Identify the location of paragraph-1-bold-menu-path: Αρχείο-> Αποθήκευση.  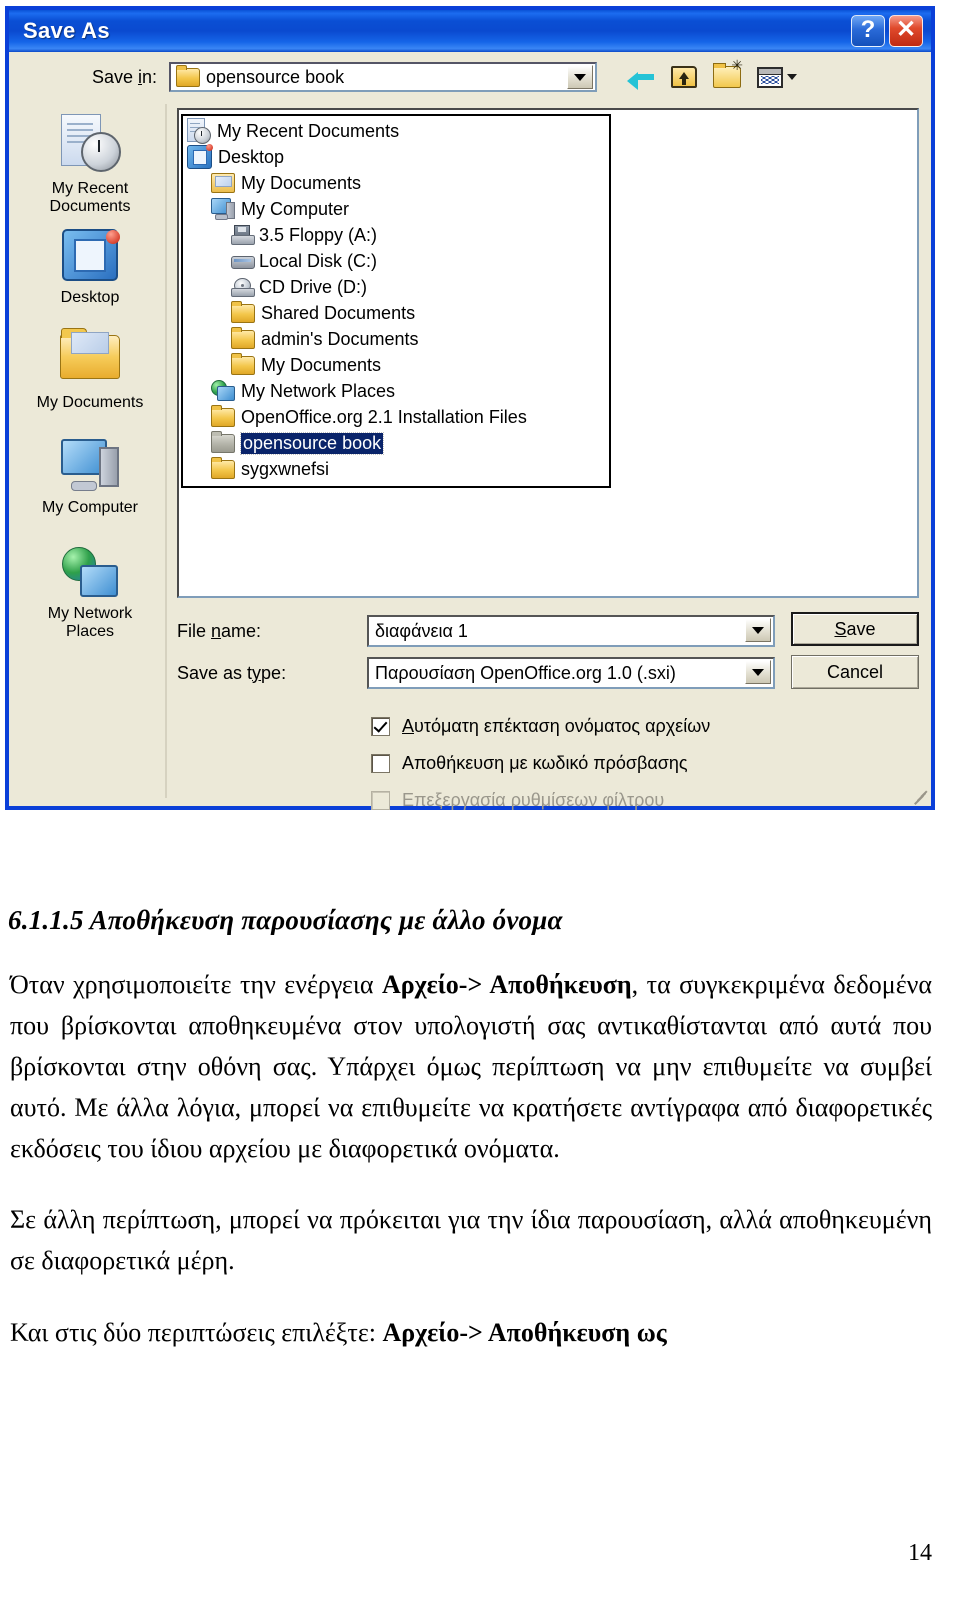
(506, 984).